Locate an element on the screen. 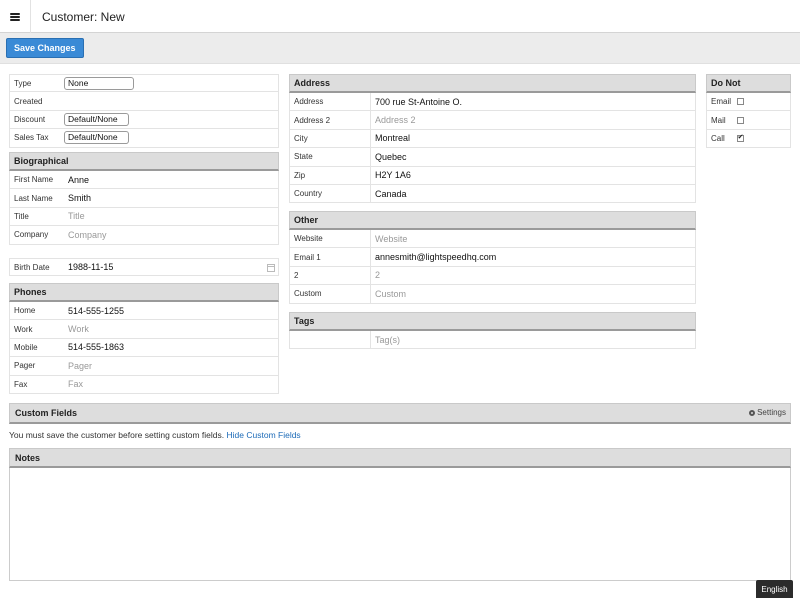 The width and height of the screenshot is (800, 600). language-selector: English is located at coordinates (774, 589).